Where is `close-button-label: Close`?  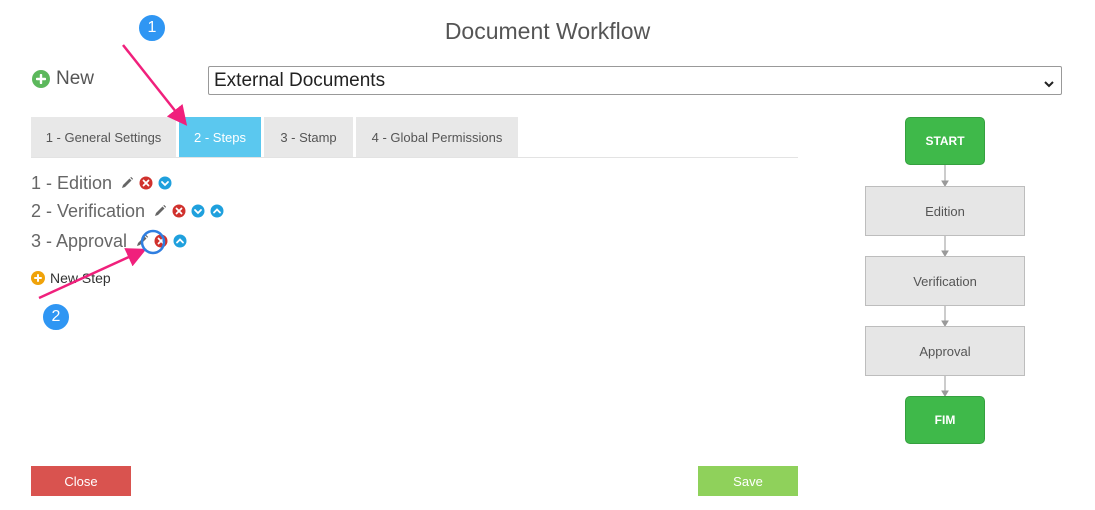 close-button-label: Close is located at coordinates (81, 481).